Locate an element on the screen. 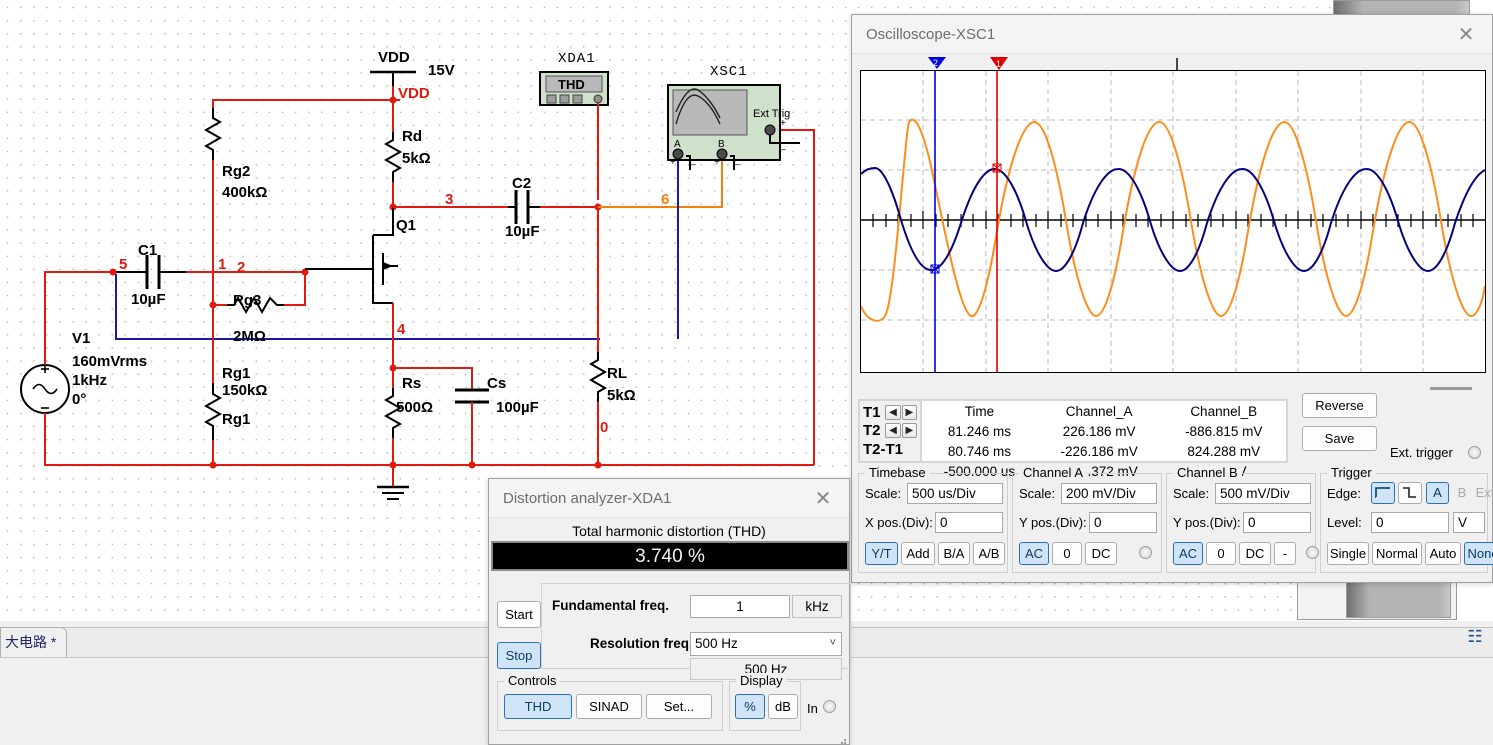 Image resolution: width=1493 pixels, height=745 pixels. fundamental-freq-label: Fundamental freq. is located at coordinates (611, 605).